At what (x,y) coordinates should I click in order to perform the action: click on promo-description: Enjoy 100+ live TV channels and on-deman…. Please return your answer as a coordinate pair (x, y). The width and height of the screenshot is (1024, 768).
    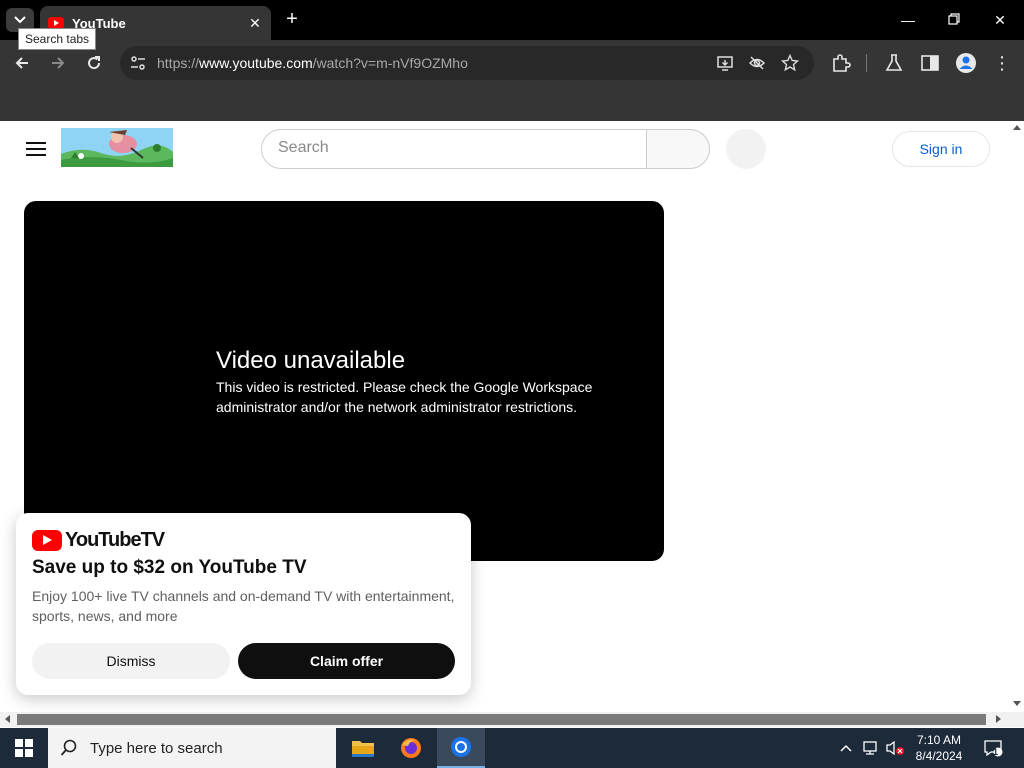
    Looking at the image, I should click on (243, 606).